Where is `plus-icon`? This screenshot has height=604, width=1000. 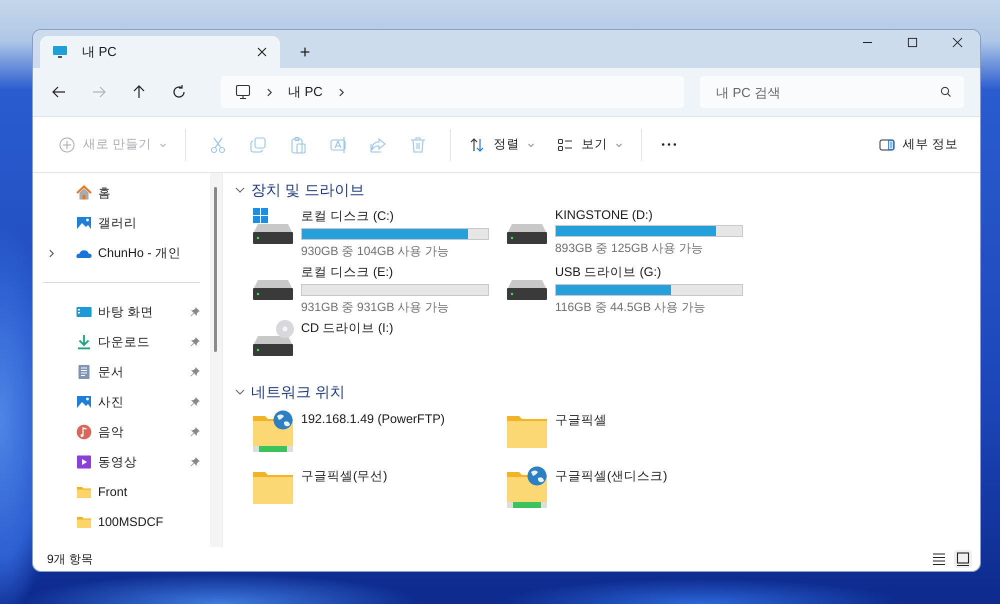
plus-icon is located at coordinates (67, 144).